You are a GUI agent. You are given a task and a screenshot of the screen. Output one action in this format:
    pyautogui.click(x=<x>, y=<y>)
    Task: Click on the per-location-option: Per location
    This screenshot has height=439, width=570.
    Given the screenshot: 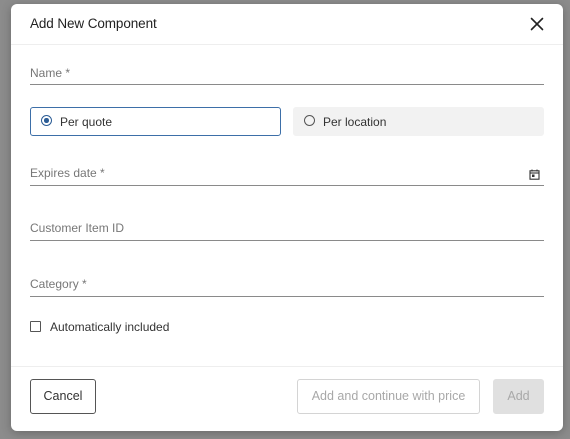 What is the action you would take?
    pyautogui.click(x=418, y=121)
    